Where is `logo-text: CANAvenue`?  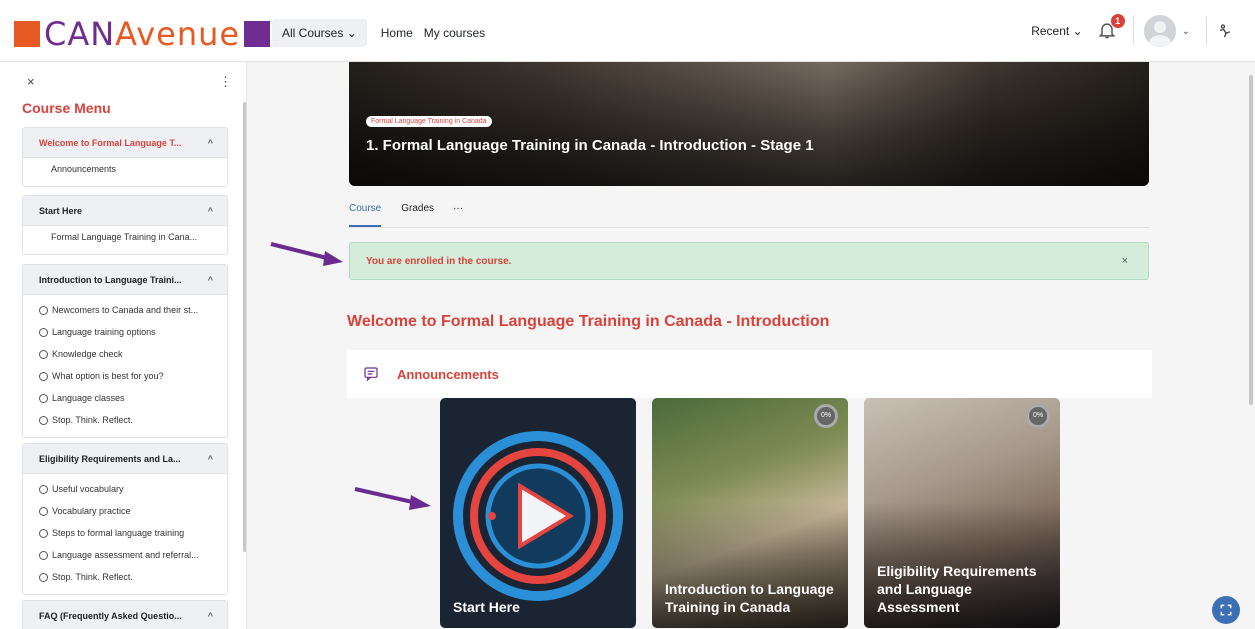
logo-text: CANAvenue is located at coordinates (142, 34).